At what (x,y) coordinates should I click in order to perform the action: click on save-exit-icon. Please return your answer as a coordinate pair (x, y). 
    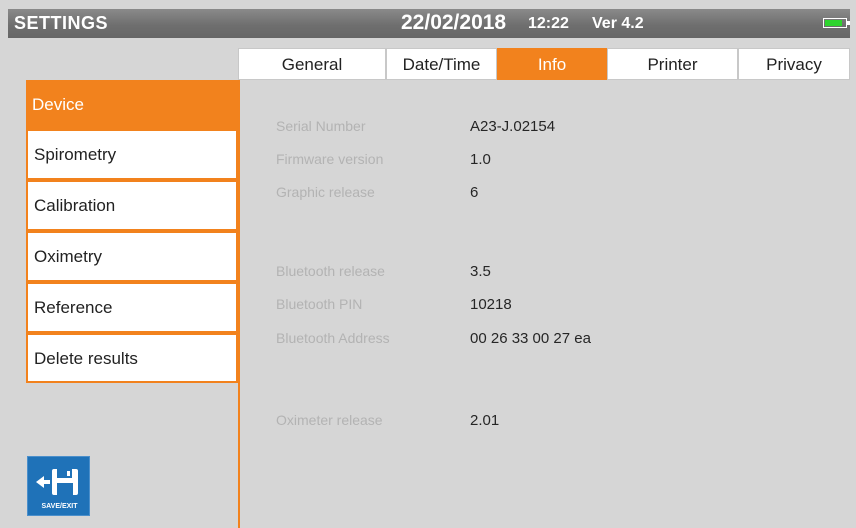
    Looking at the image, I should click on (57, 482).